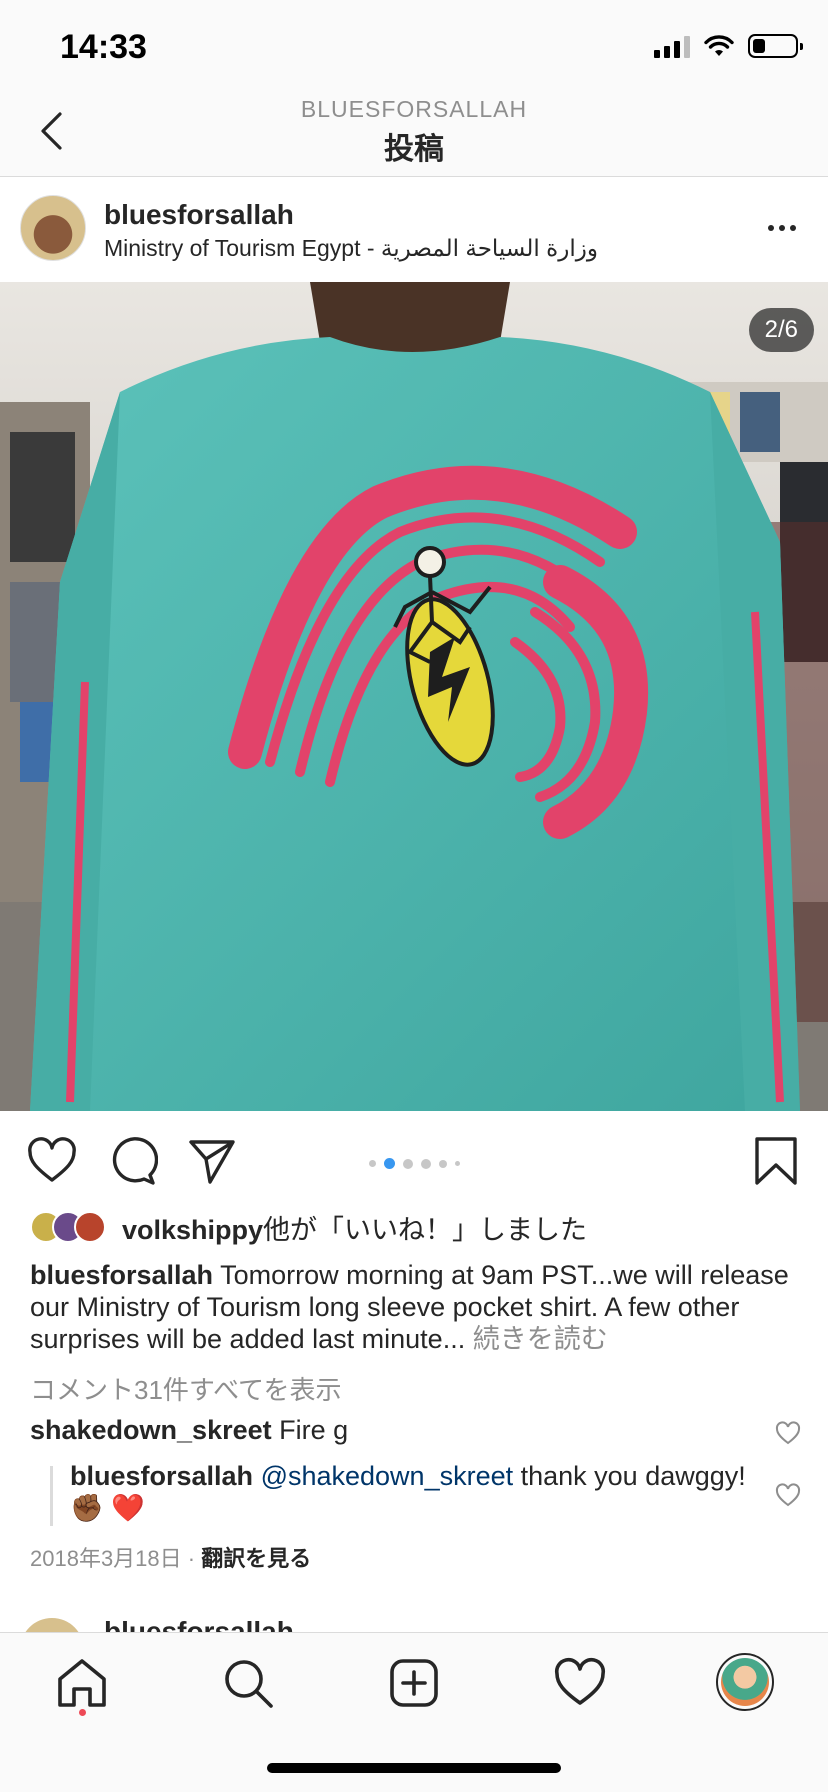  What do you see at coordinates (759, 46) in the screenshot?
I see `battery-fill` at bounding box center [759, 46].